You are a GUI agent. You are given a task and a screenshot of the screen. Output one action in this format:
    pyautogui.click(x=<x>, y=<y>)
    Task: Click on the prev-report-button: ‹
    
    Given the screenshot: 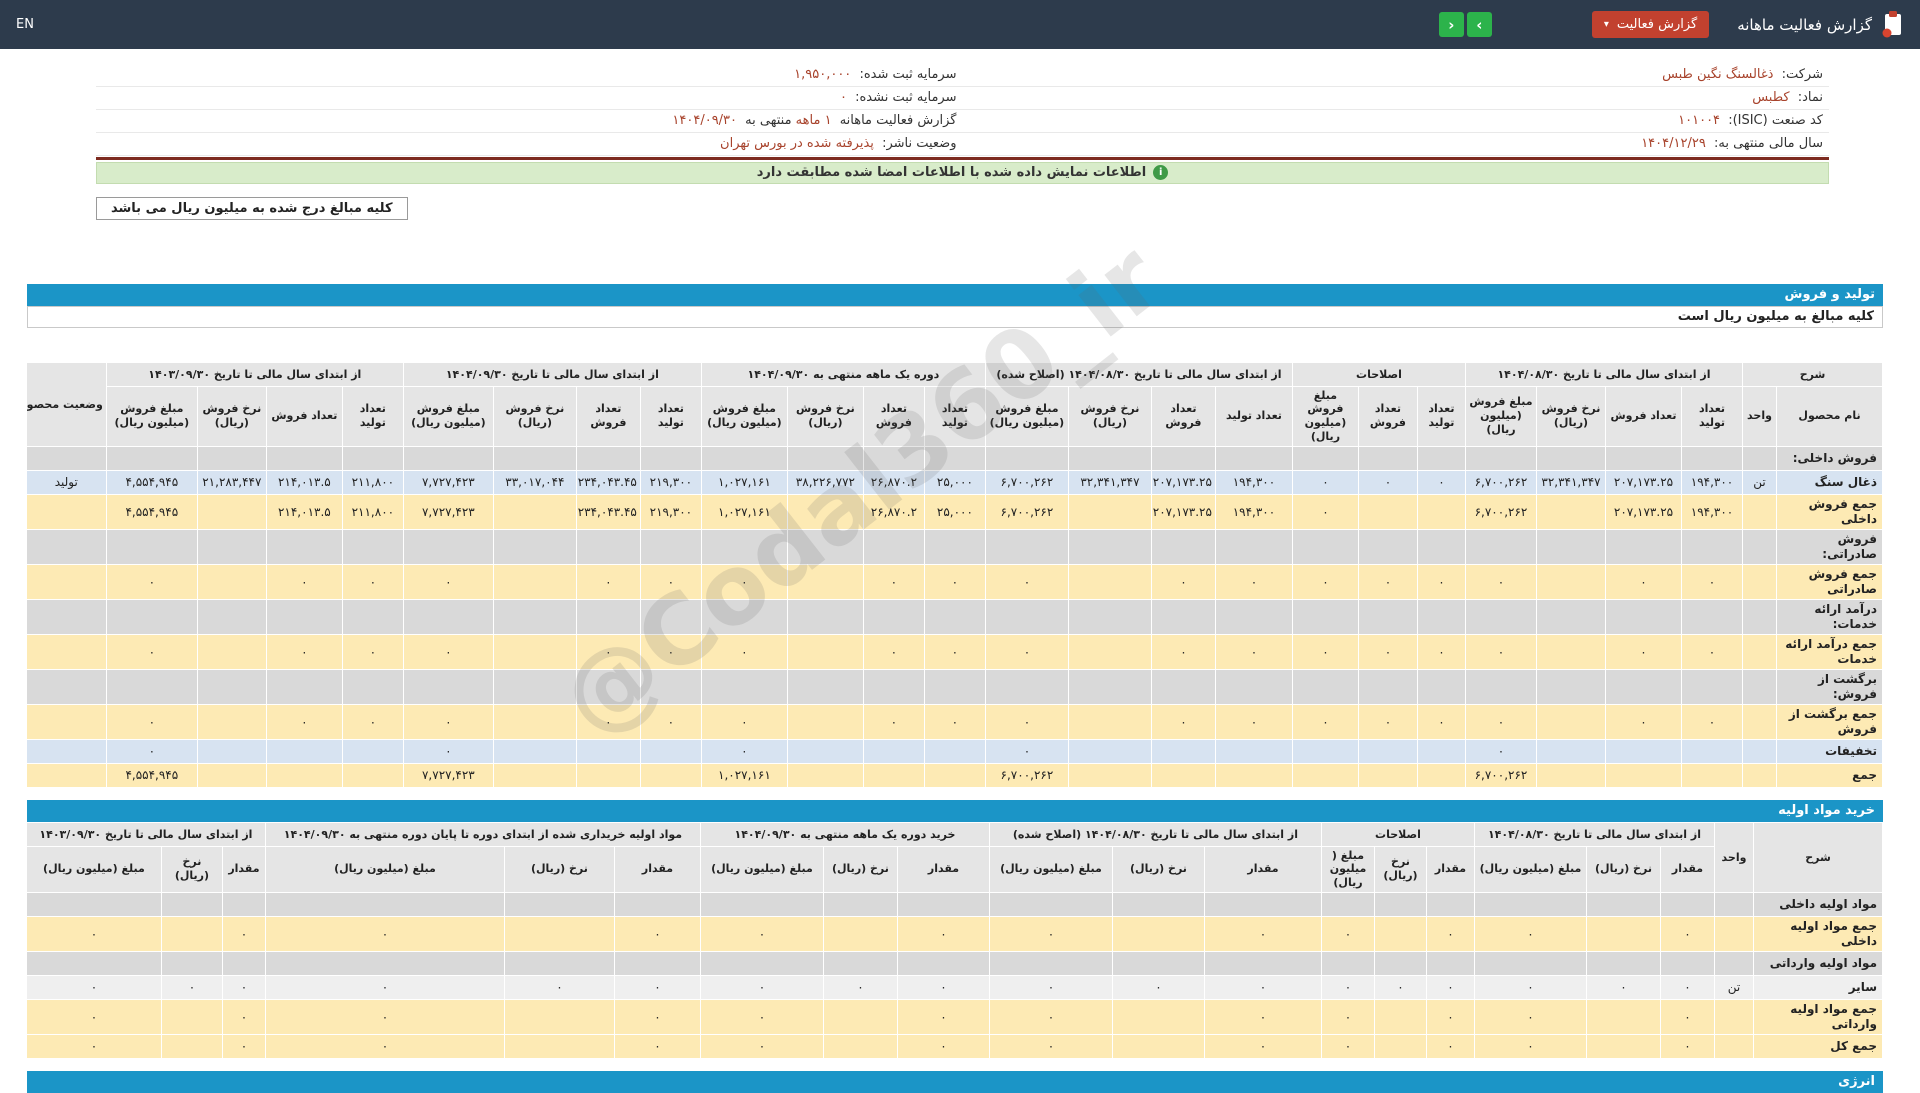 What is the action you would take?
    pyautogui.click(x=1451, y=24)
    